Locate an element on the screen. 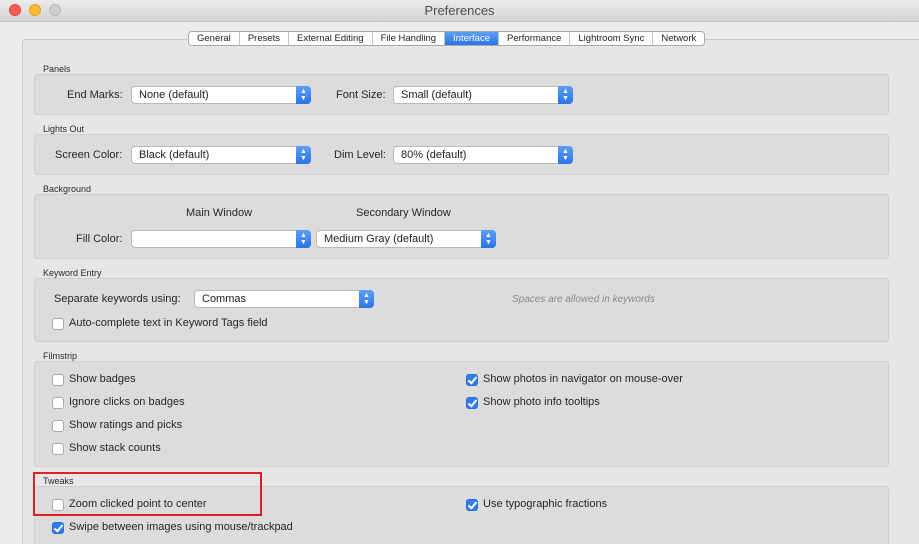 The height and width of the screenshot is (544, 919). ignore-clicks-checkbox is located at coordinates (58, 403).